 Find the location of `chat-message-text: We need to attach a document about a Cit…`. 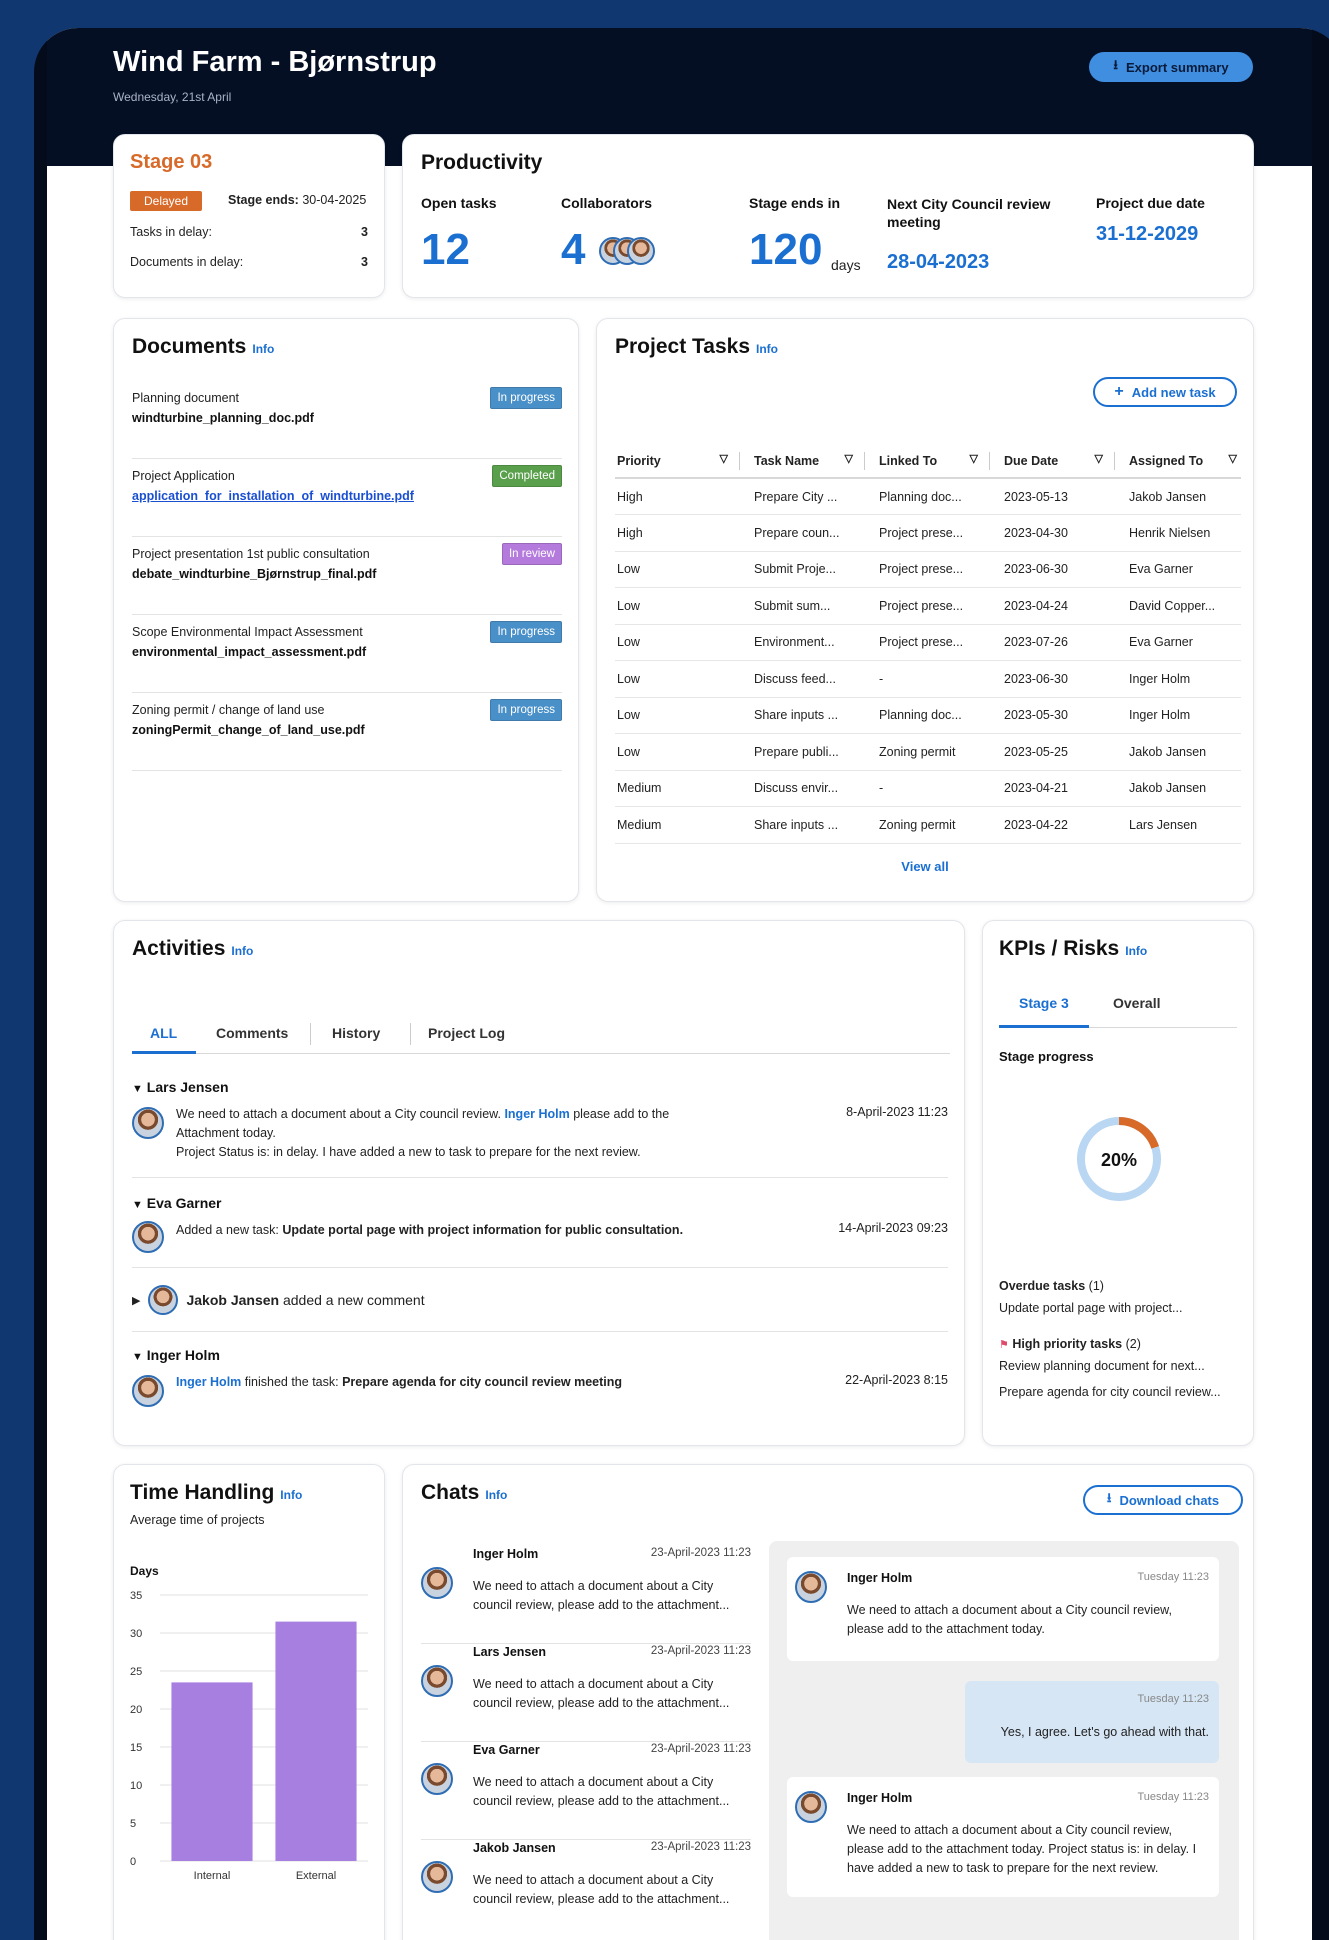

chat-message-text: We need to attach a document about a Cit… is located at coordinates (1009, 1619).